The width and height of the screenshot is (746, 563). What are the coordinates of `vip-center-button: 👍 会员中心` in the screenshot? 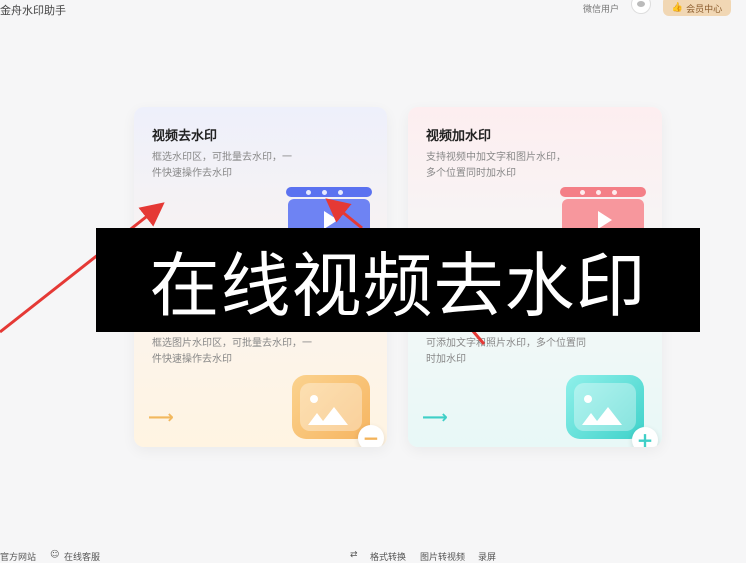 It's located at (697, 8).